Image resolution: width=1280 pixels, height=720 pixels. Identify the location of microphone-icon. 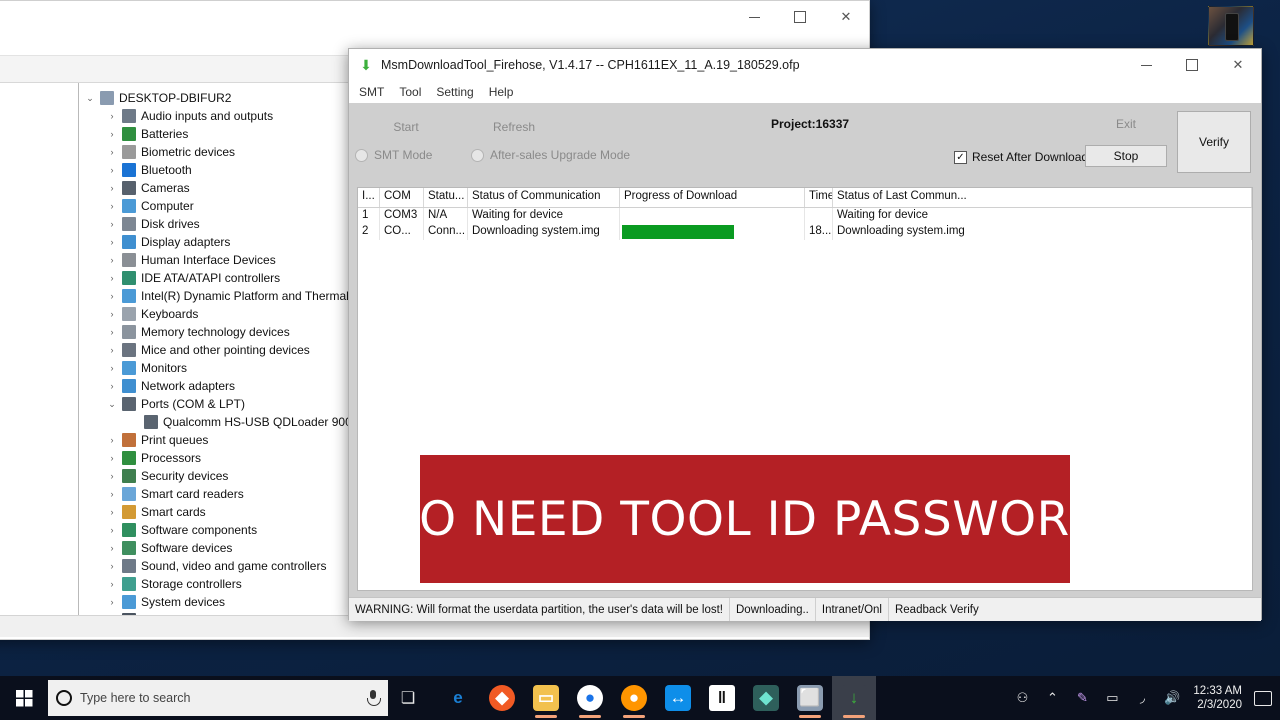
(373, 698).